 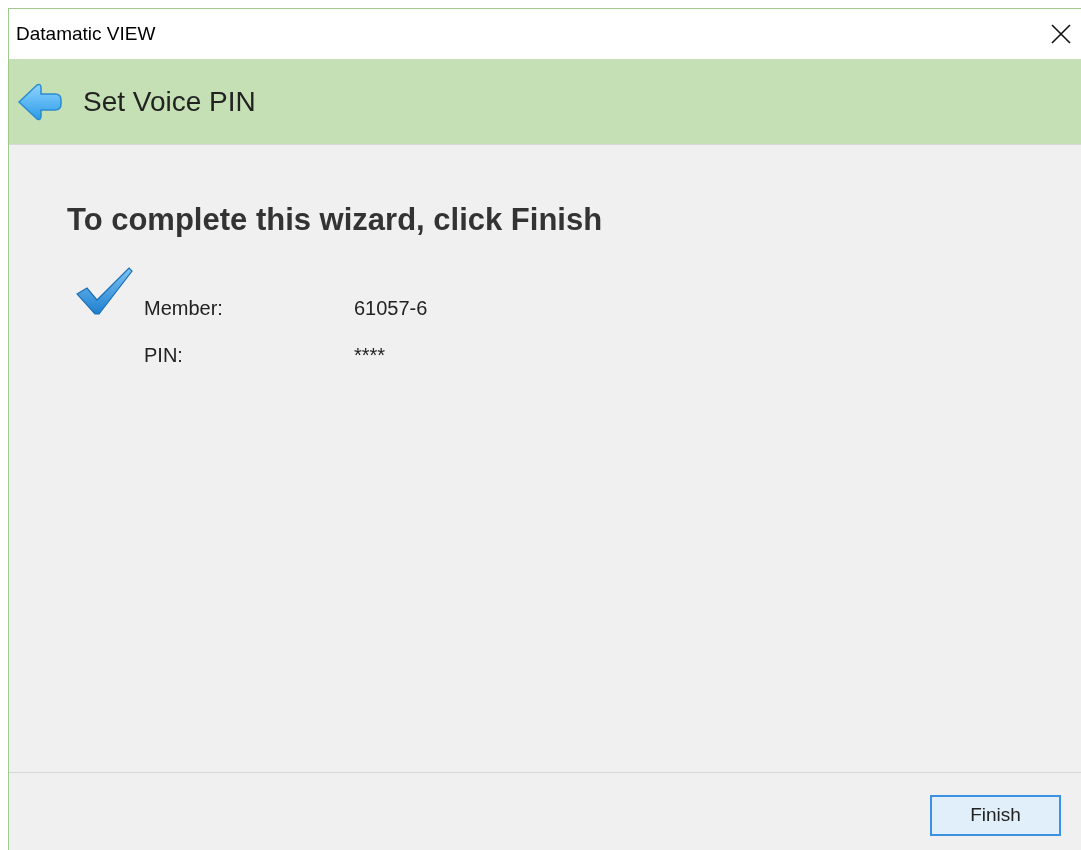 I want to click on field-value: ****, so click(x=370, y=354).